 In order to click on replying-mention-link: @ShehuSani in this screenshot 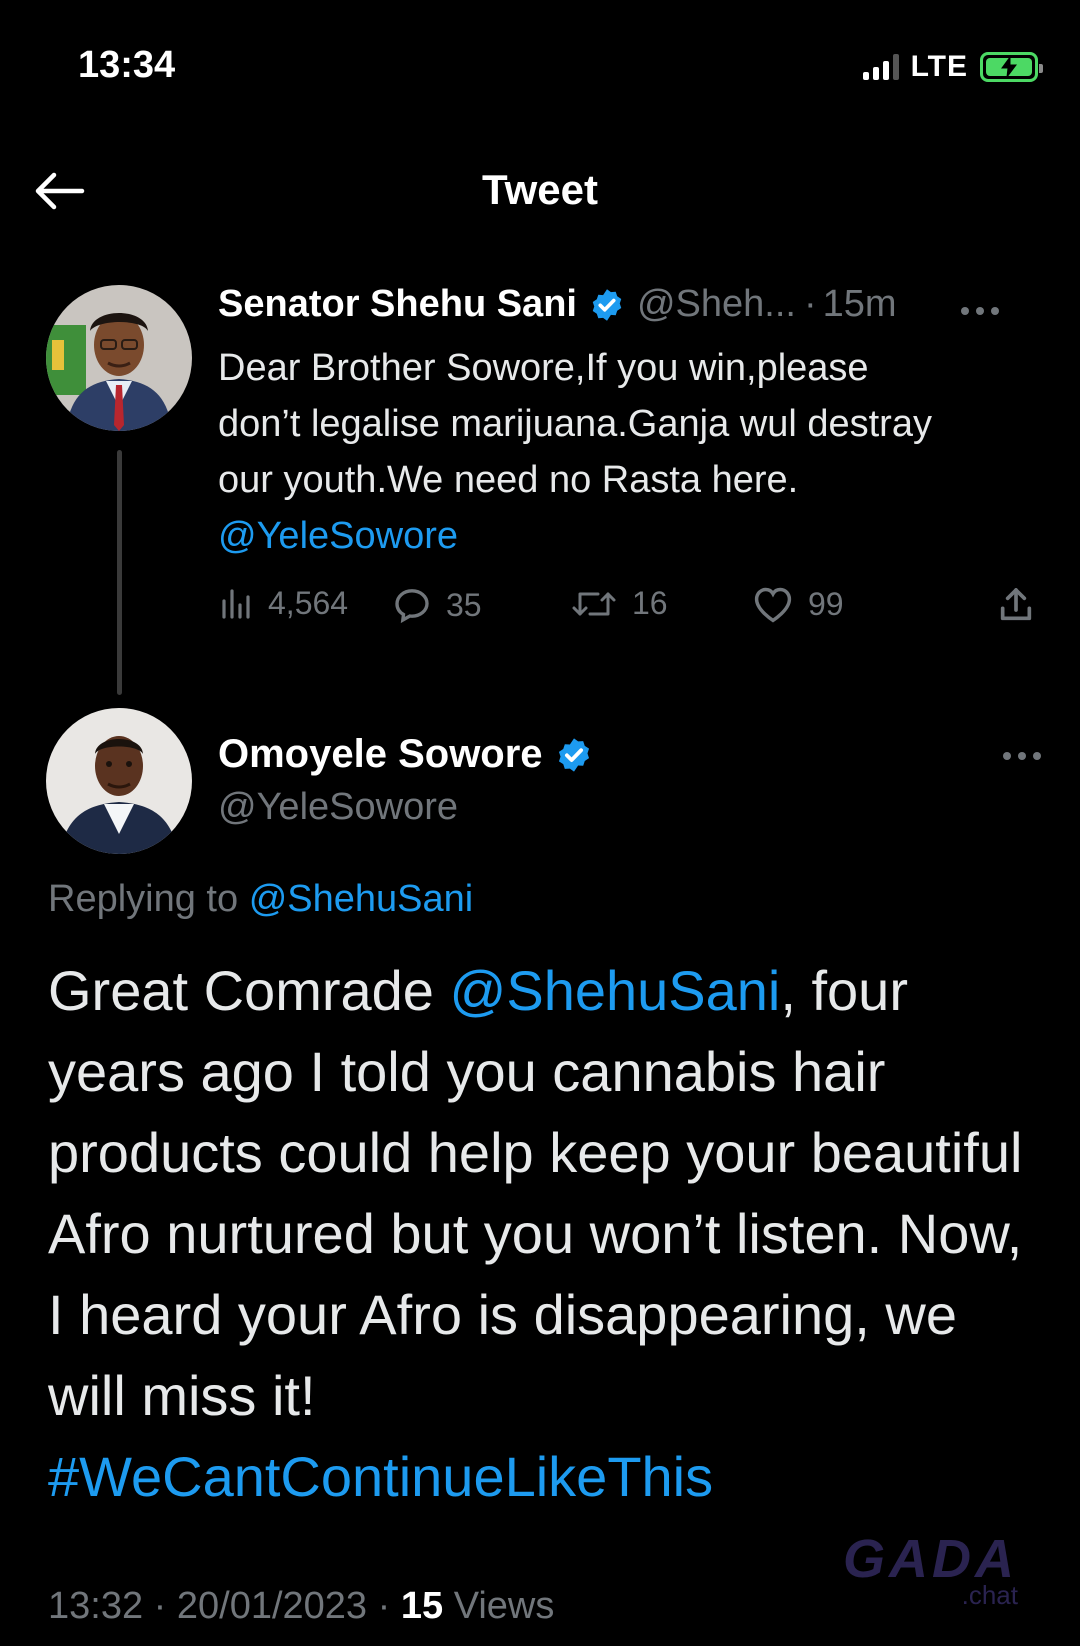, I will do `click(361, 899)`.